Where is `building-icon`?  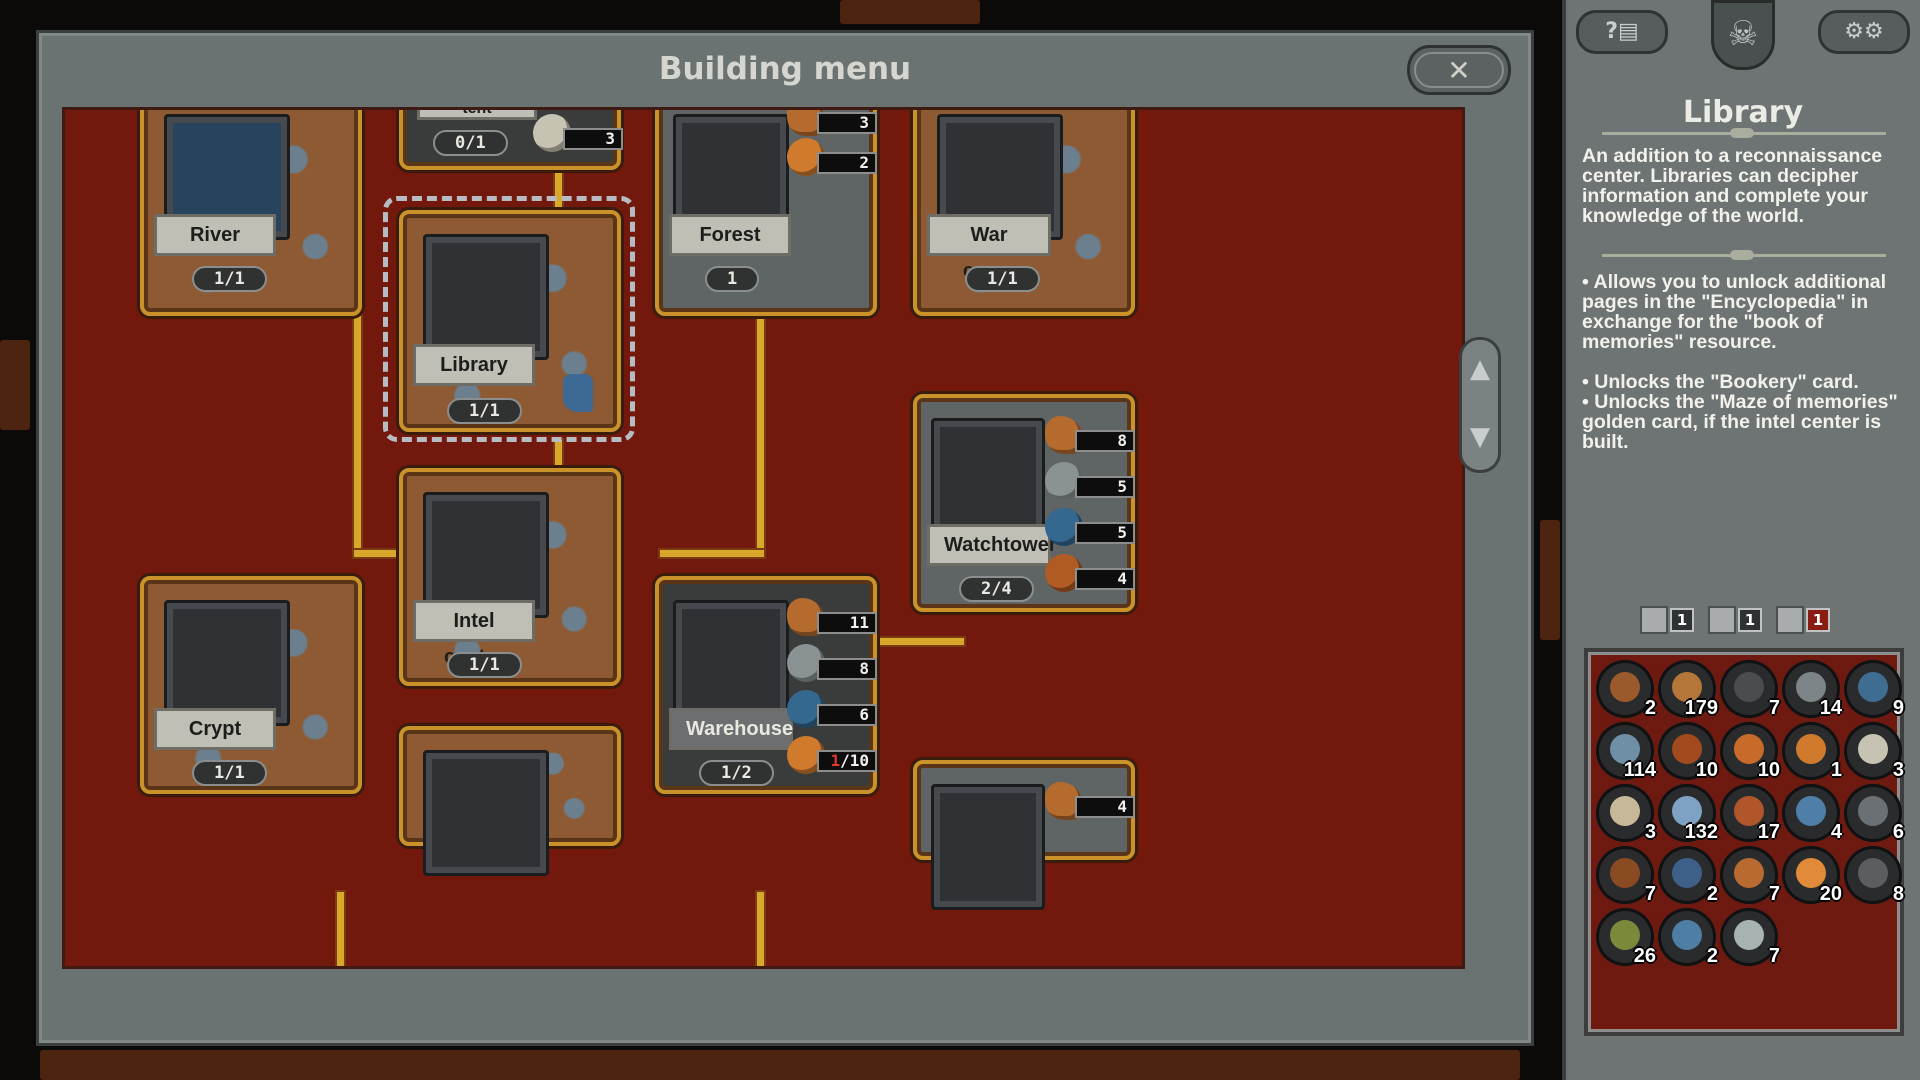 building-icon is located at coordinates (1654, 620).